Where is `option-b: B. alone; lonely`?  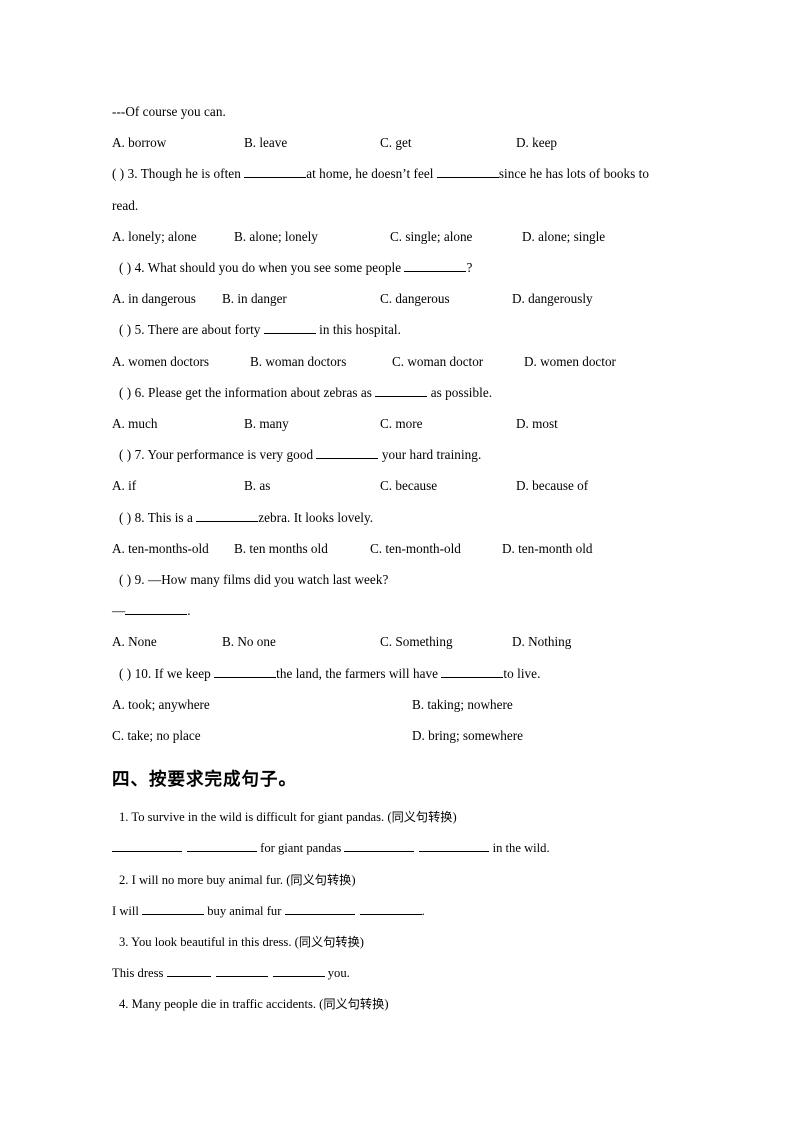
option-b: B. alone; lonely is located at coordinates (276, 236).